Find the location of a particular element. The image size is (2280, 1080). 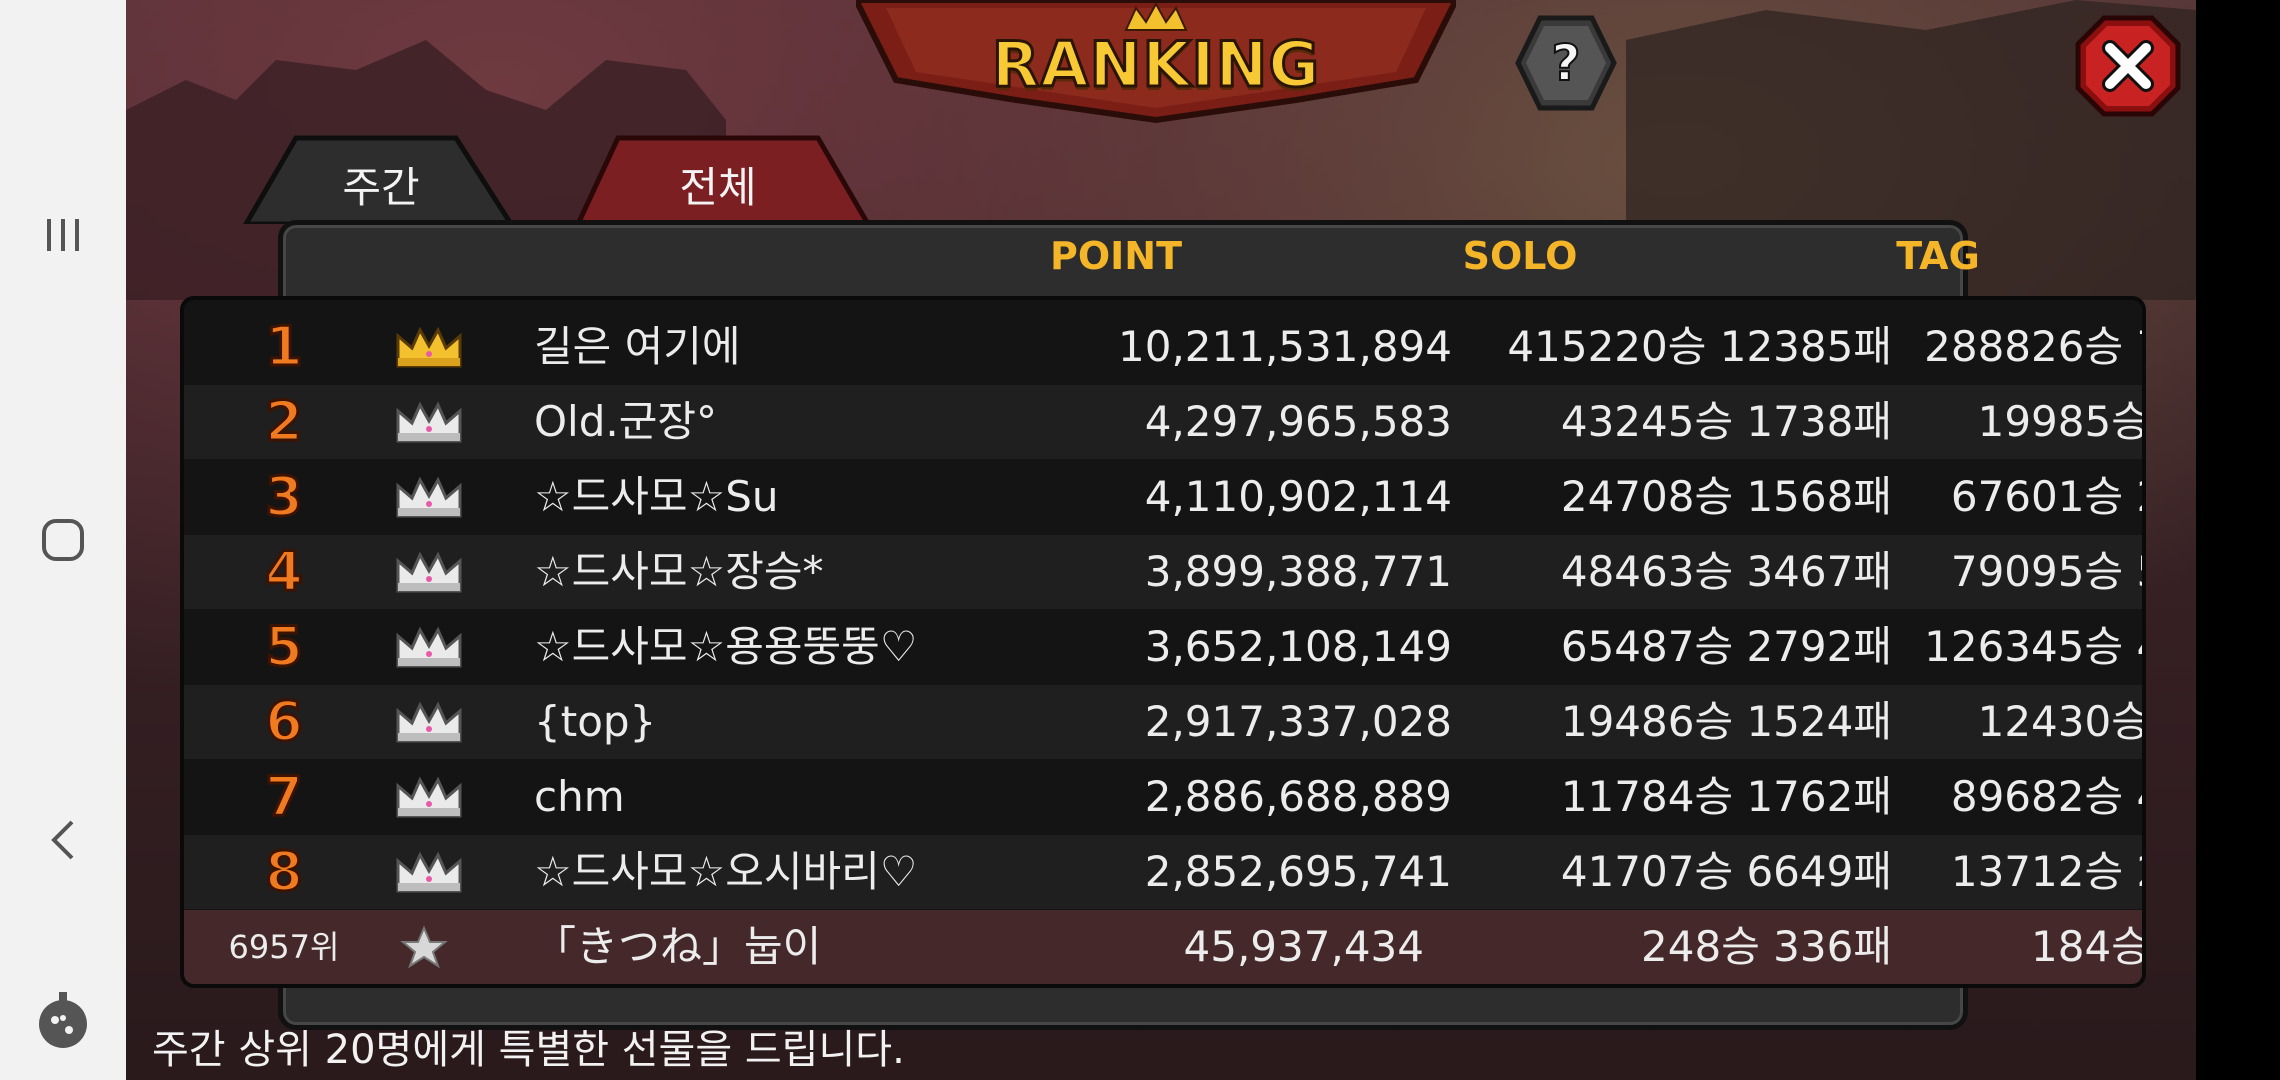

column-header-point: POINT is located at coordinates (1116, 256).